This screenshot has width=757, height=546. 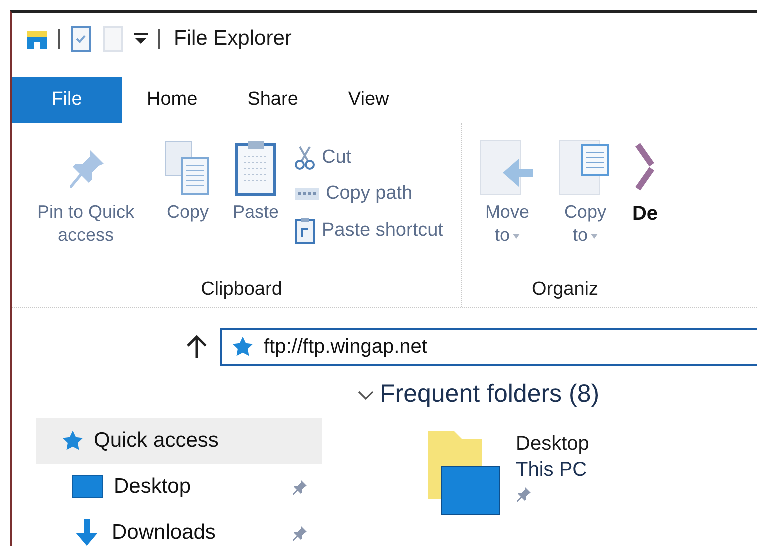 What do you see at coordinates (366, 394) in the screenshot?
I see `chevron-icon` at bounding box center [366, 394].